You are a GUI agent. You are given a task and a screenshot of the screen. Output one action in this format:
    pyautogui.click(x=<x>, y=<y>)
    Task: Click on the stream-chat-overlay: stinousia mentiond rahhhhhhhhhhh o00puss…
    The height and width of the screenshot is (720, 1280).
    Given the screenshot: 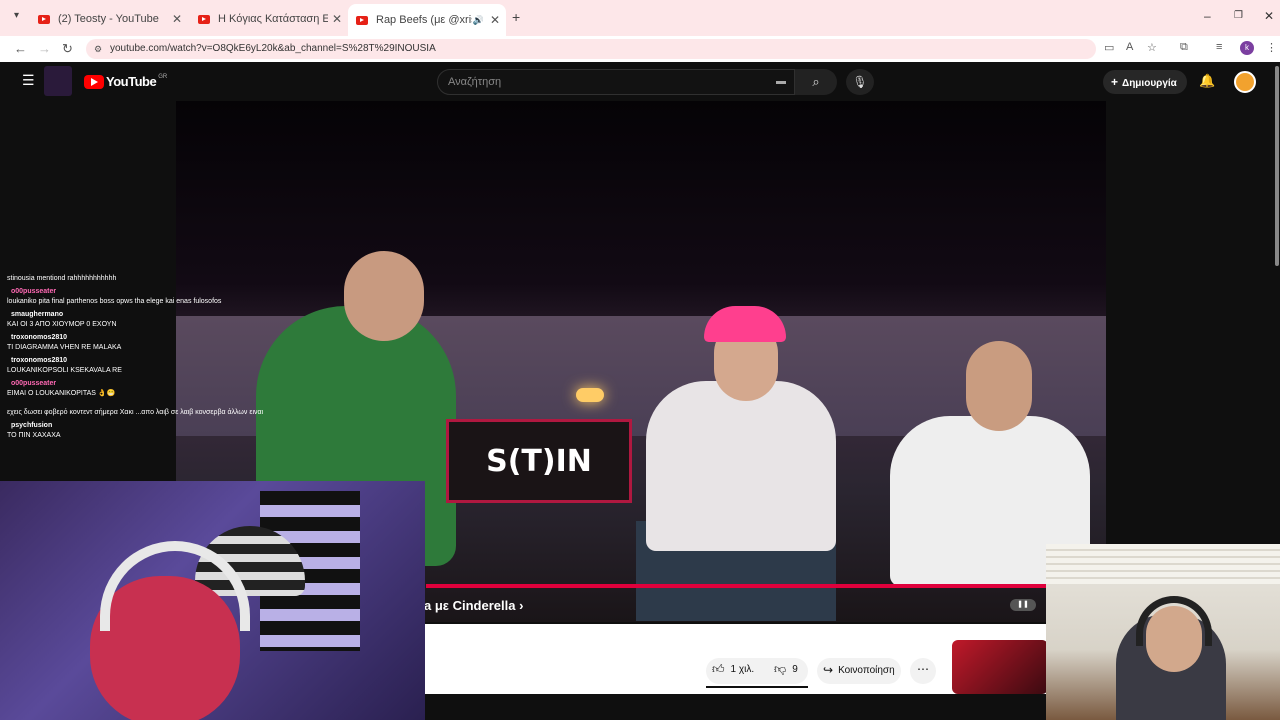 What is the action you would take?
    pyautogui.click(x=145, y=356)
    